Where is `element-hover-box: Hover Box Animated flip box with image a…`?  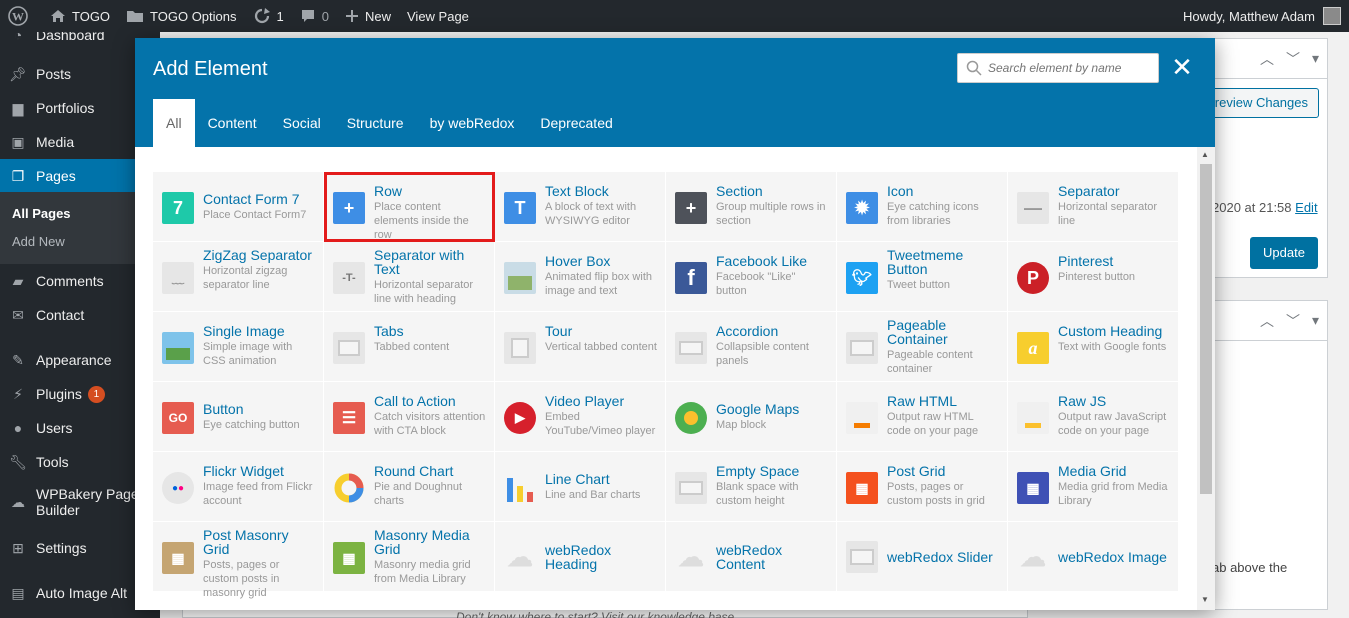
element-hover-box: Hover Box Animated flip box with image a… is located at coordinates (580, 277).